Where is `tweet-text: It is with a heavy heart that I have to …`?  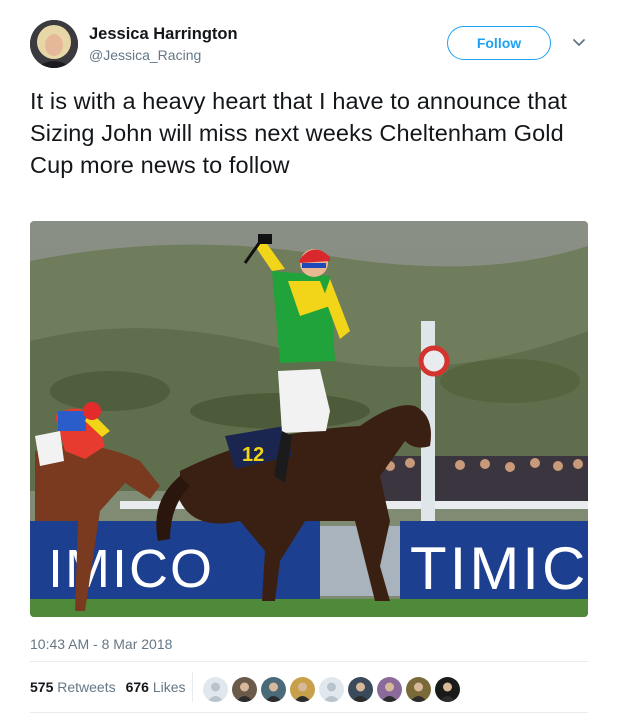
tweet-text: It is with a heavy heart that I have to … is located at coordinates (298, 133).